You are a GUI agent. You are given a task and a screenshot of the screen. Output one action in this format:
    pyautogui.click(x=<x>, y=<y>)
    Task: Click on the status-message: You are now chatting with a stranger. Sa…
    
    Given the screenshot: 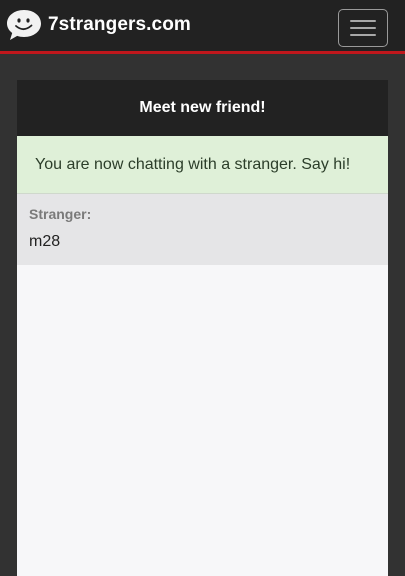 What is the action you would take?
    pyautogui.click(x=202, y=165)
    